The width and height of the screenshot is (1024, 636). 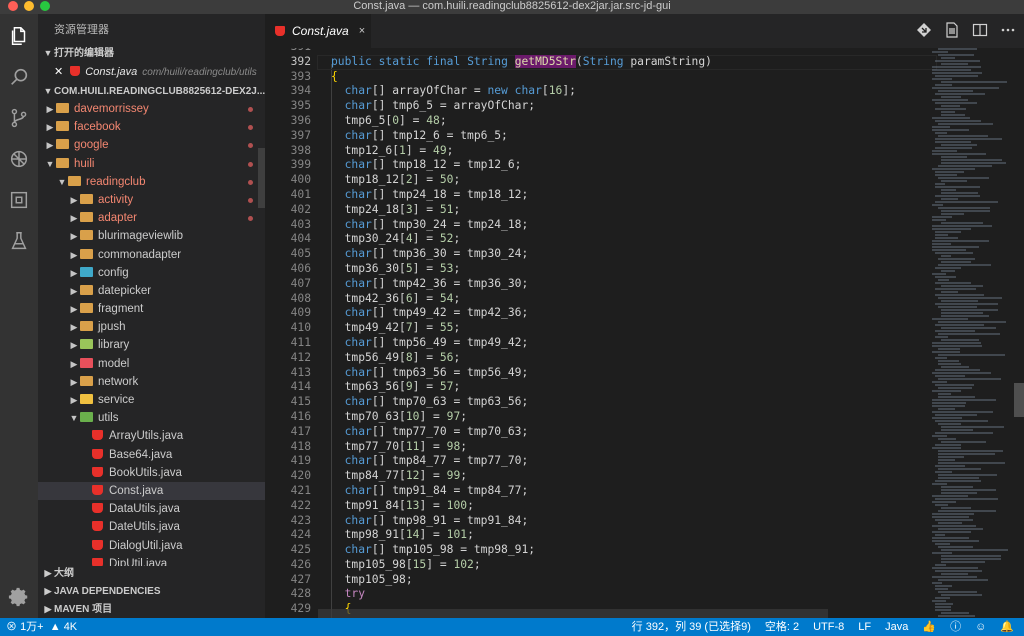 I want to click on code-line: 402 tmp24_18[3] = 51;, so click(x=600, y=210).